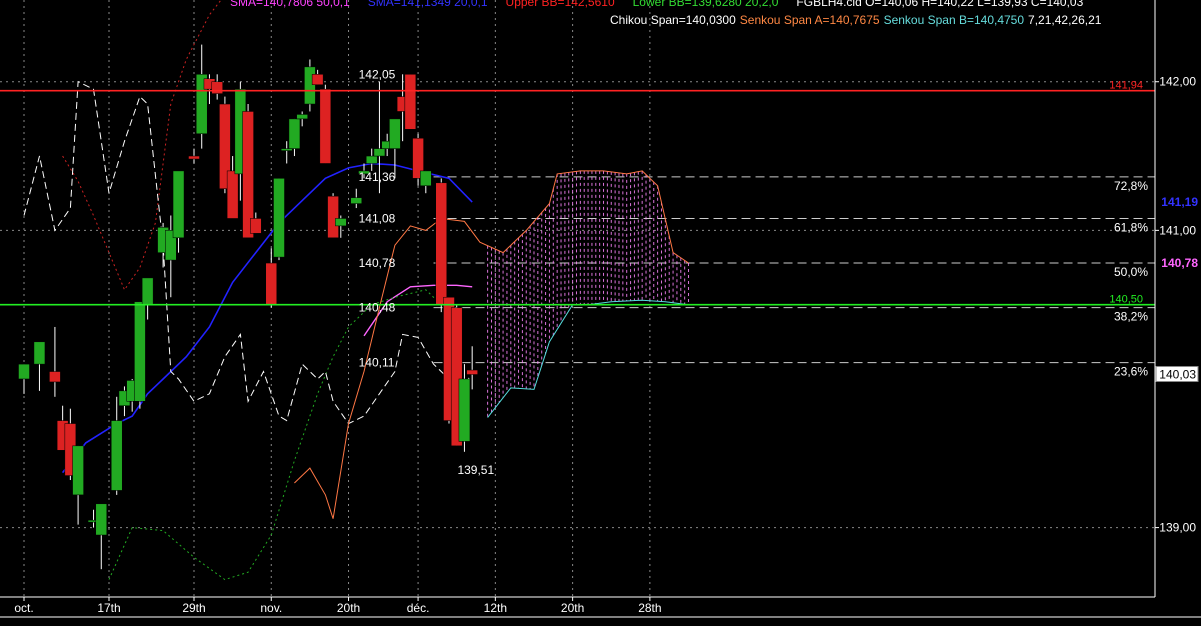 The image size is (1201, 626). What do you see at coordinates (1179, 202) in the screenshot?
I see `right-axis-marker: 141,19` at bounding box center [1179, 202].